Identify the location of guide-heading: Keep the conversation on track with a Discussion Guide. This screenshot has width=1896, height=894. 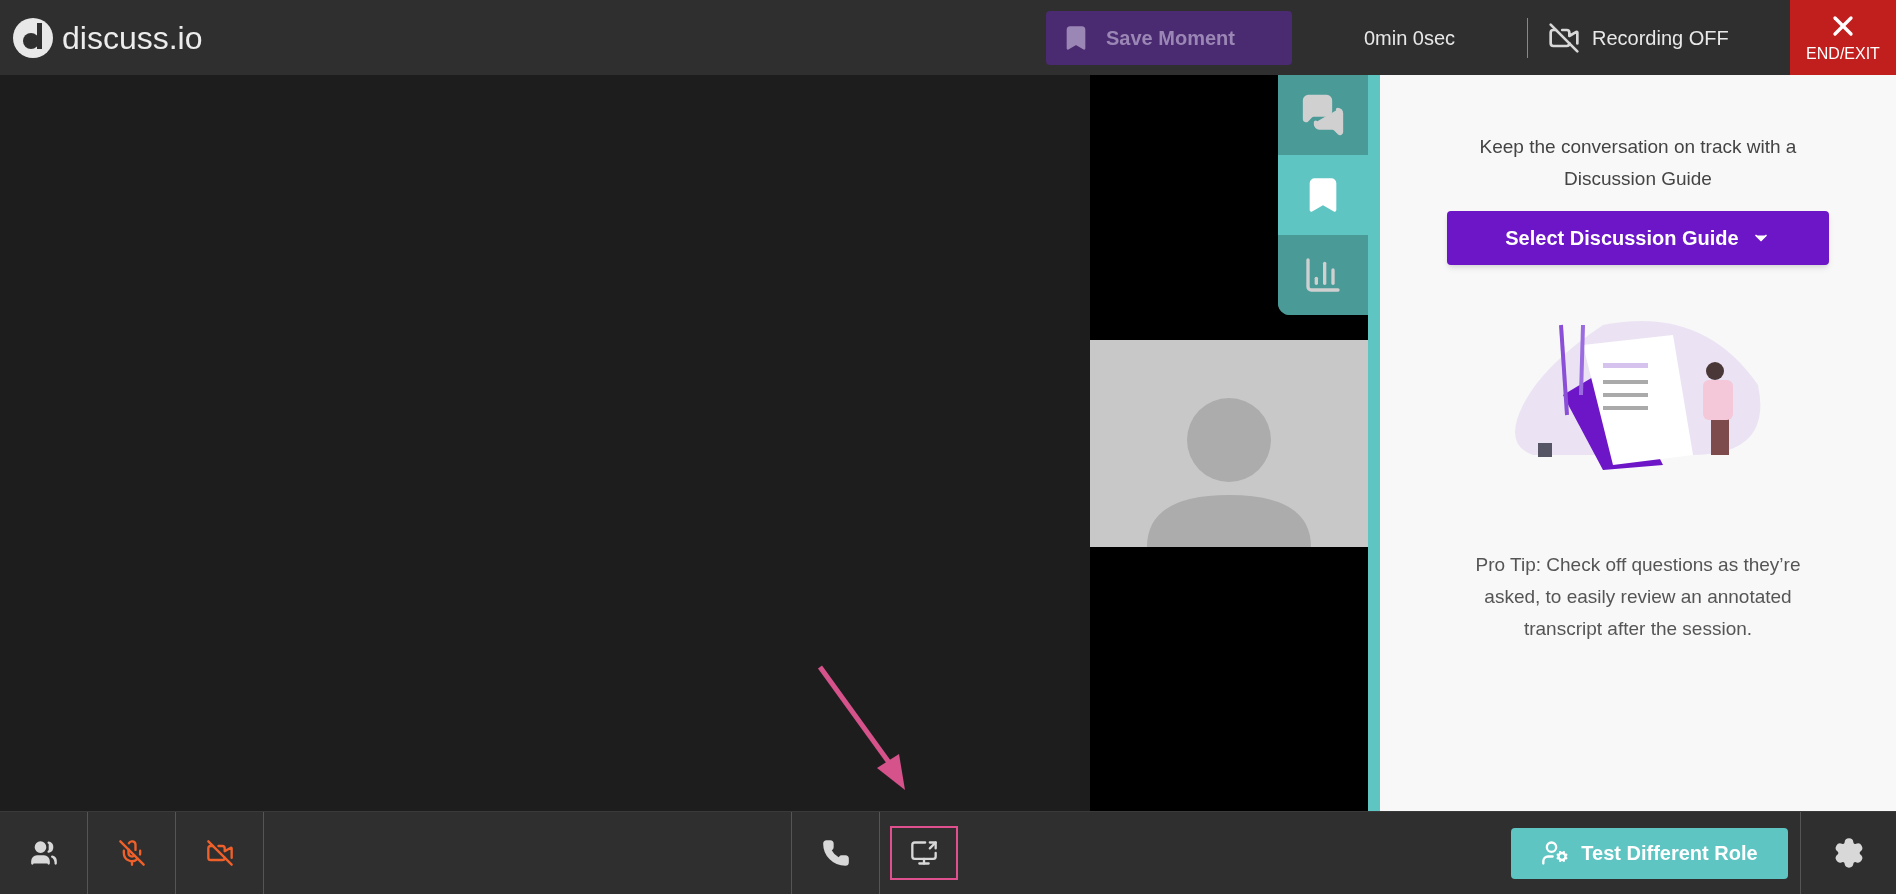
(1638, 163).